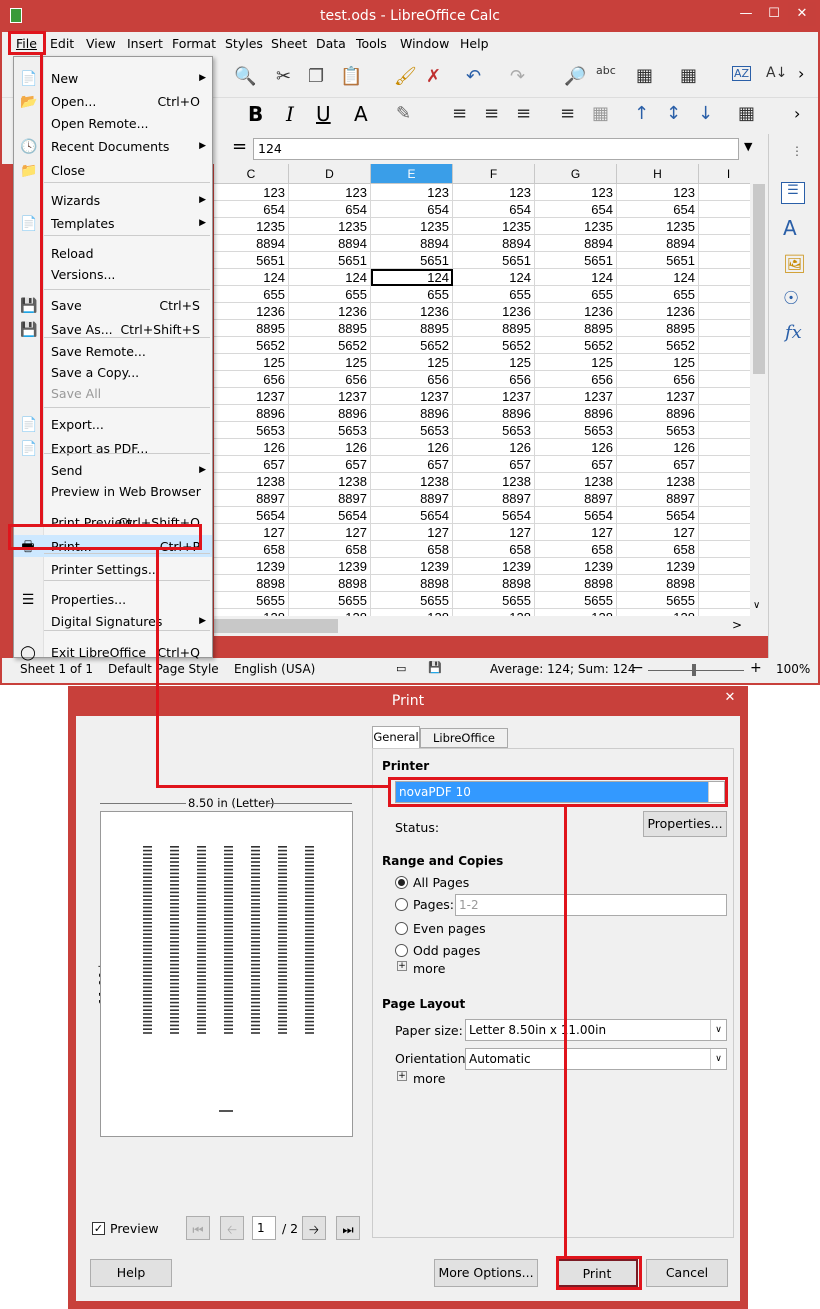 This screenshot has height=1309, width=820. I want to click on table-cell: 1237, so click(494, 396).